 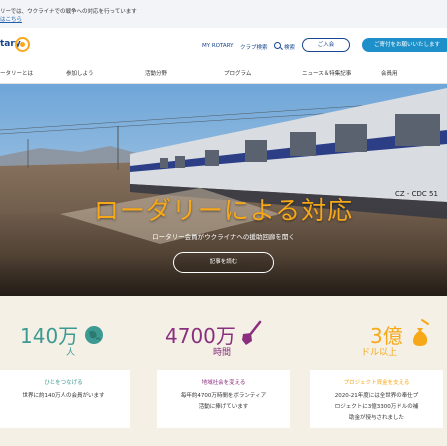 What do you see at coordinates (223, 262) in the screenshot?
I see `read-article-button: 記事を読む` at bounding box center [223, 262].